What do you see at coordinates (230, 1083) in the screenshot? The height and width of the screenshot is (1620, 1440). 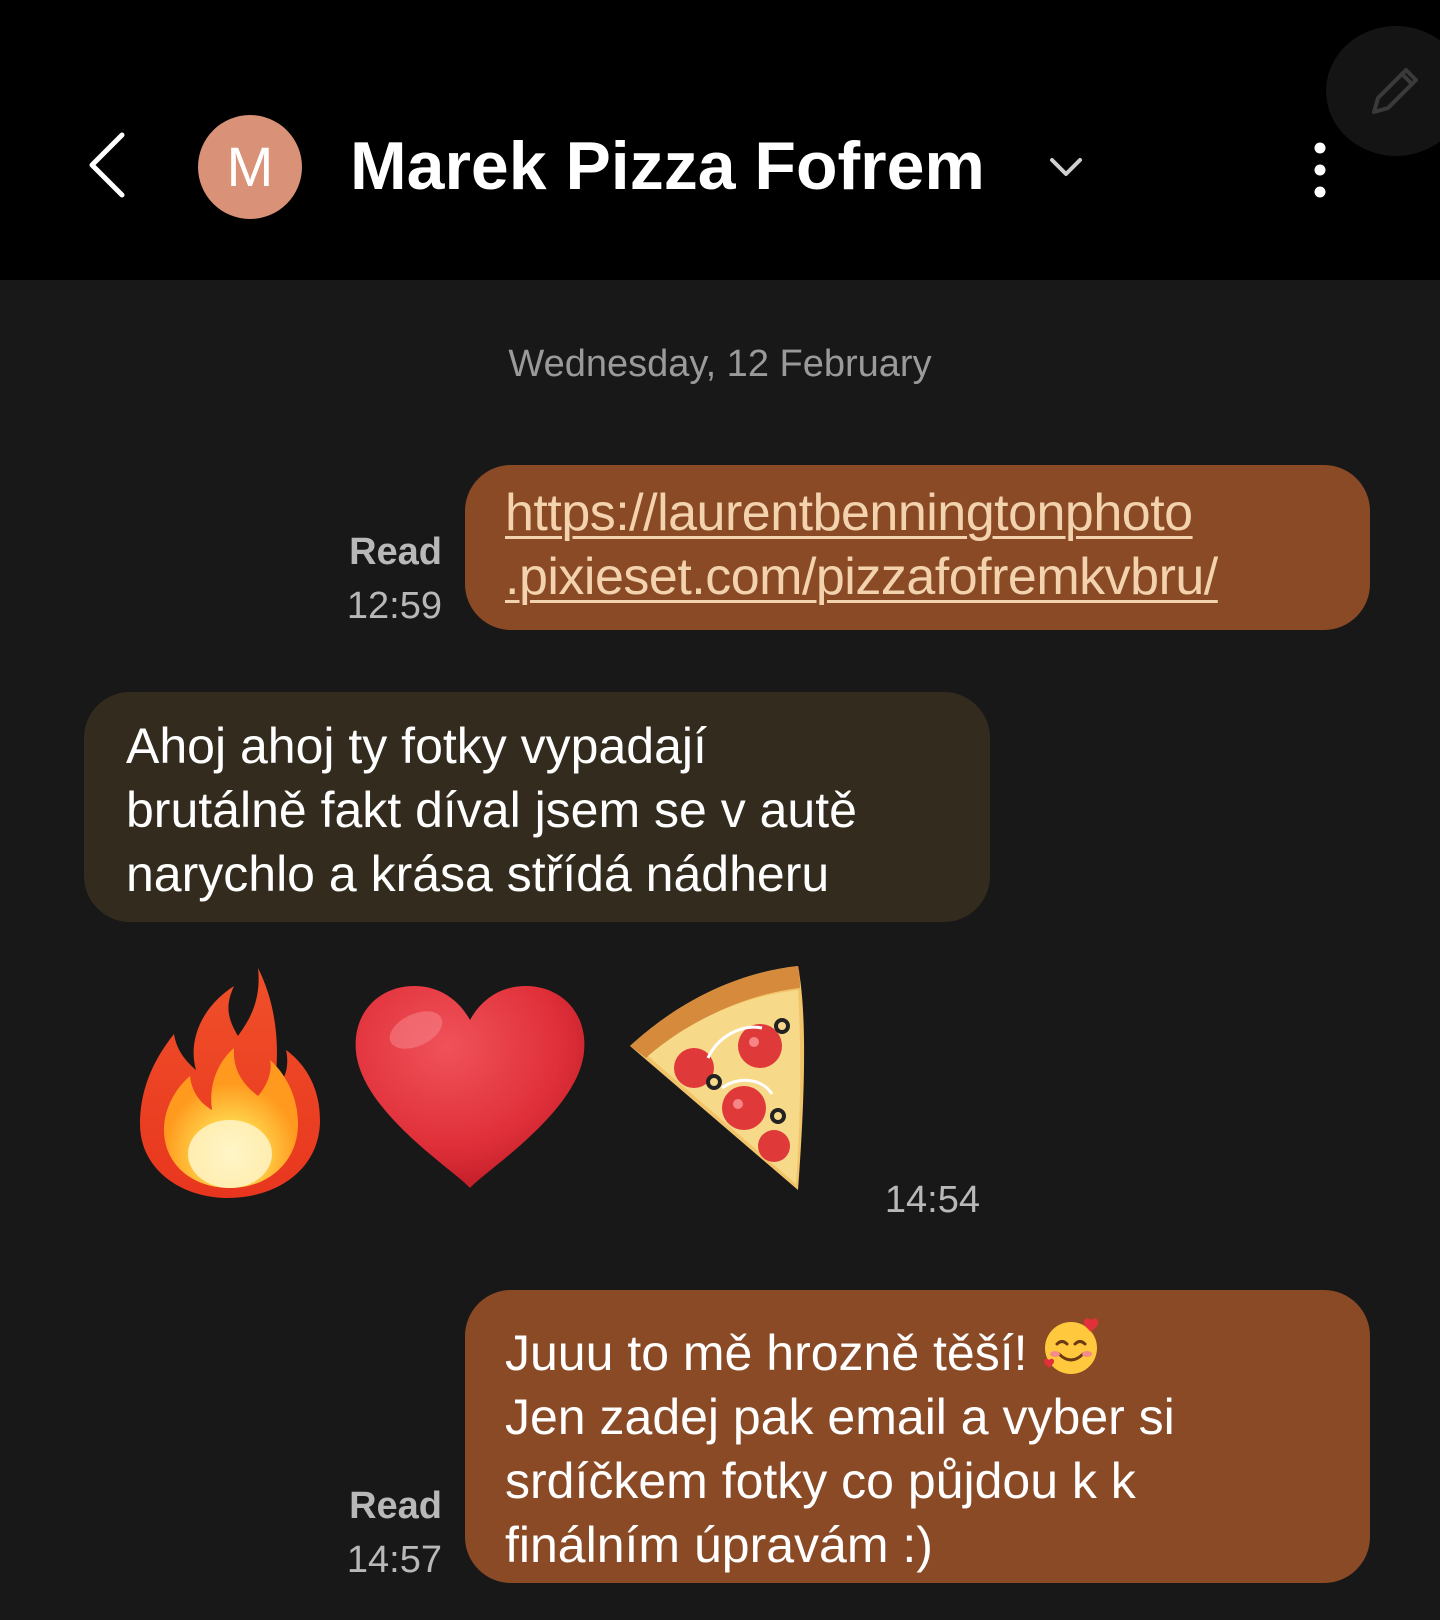 I see `fire-emoji-icon` at bounding box center [230, 1083].